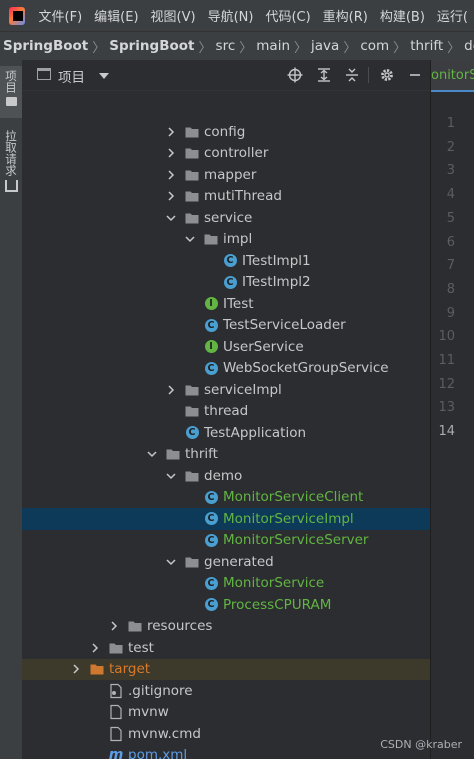  Describe the element at coordinates (273, 46) in the screenshot. I see `breadcrumb-main: main` at that location.